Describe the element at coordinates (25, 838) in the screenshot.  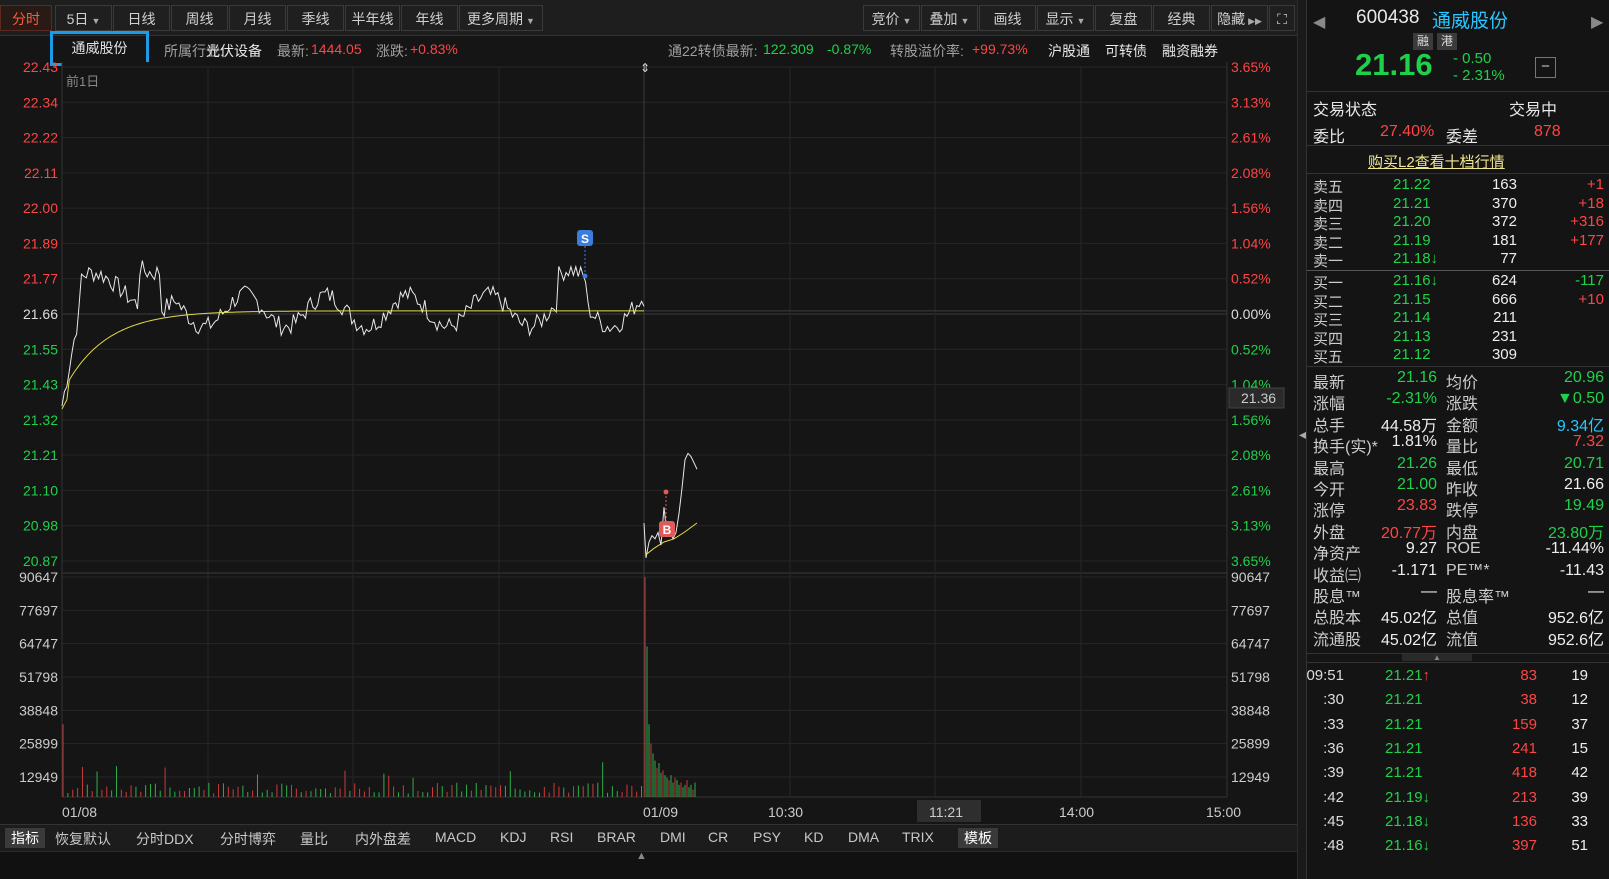
I see `indicator-tab: 指标` at that location.